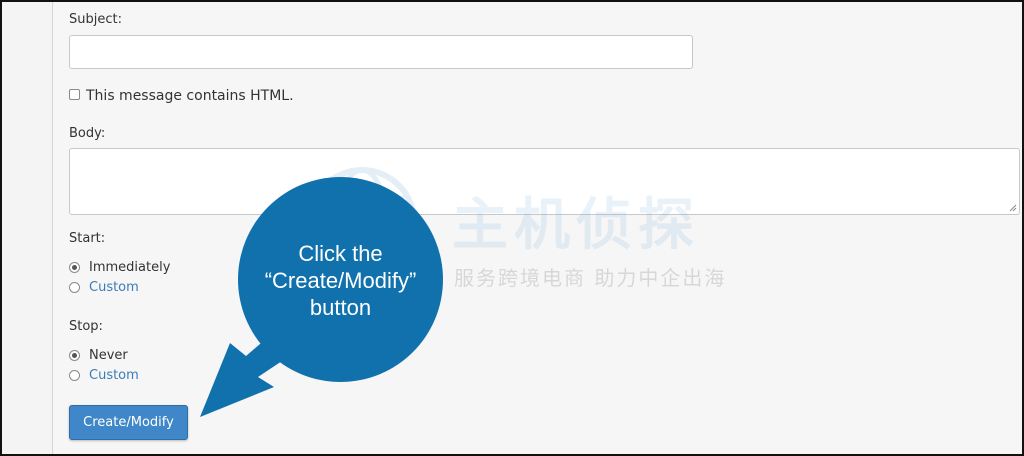 This screenshot has width=1024, height=456. I want to click on start-option-custom: Custom, so click(104, 287).